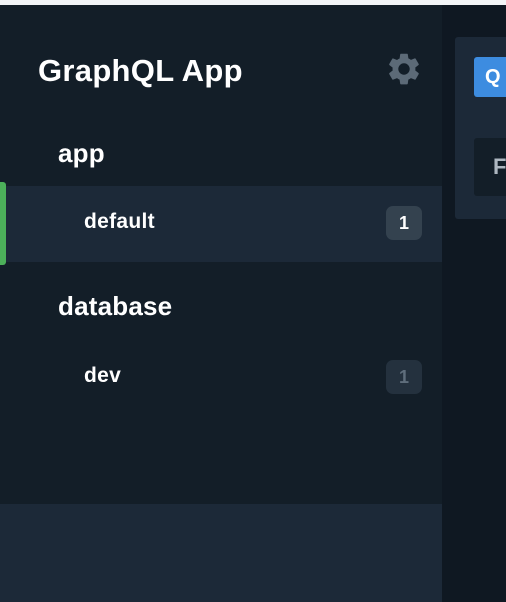  What do you see at coordinates (221, 553) in the screenshot?
I see `sidebar-footer` at bounding box center [221, 553].